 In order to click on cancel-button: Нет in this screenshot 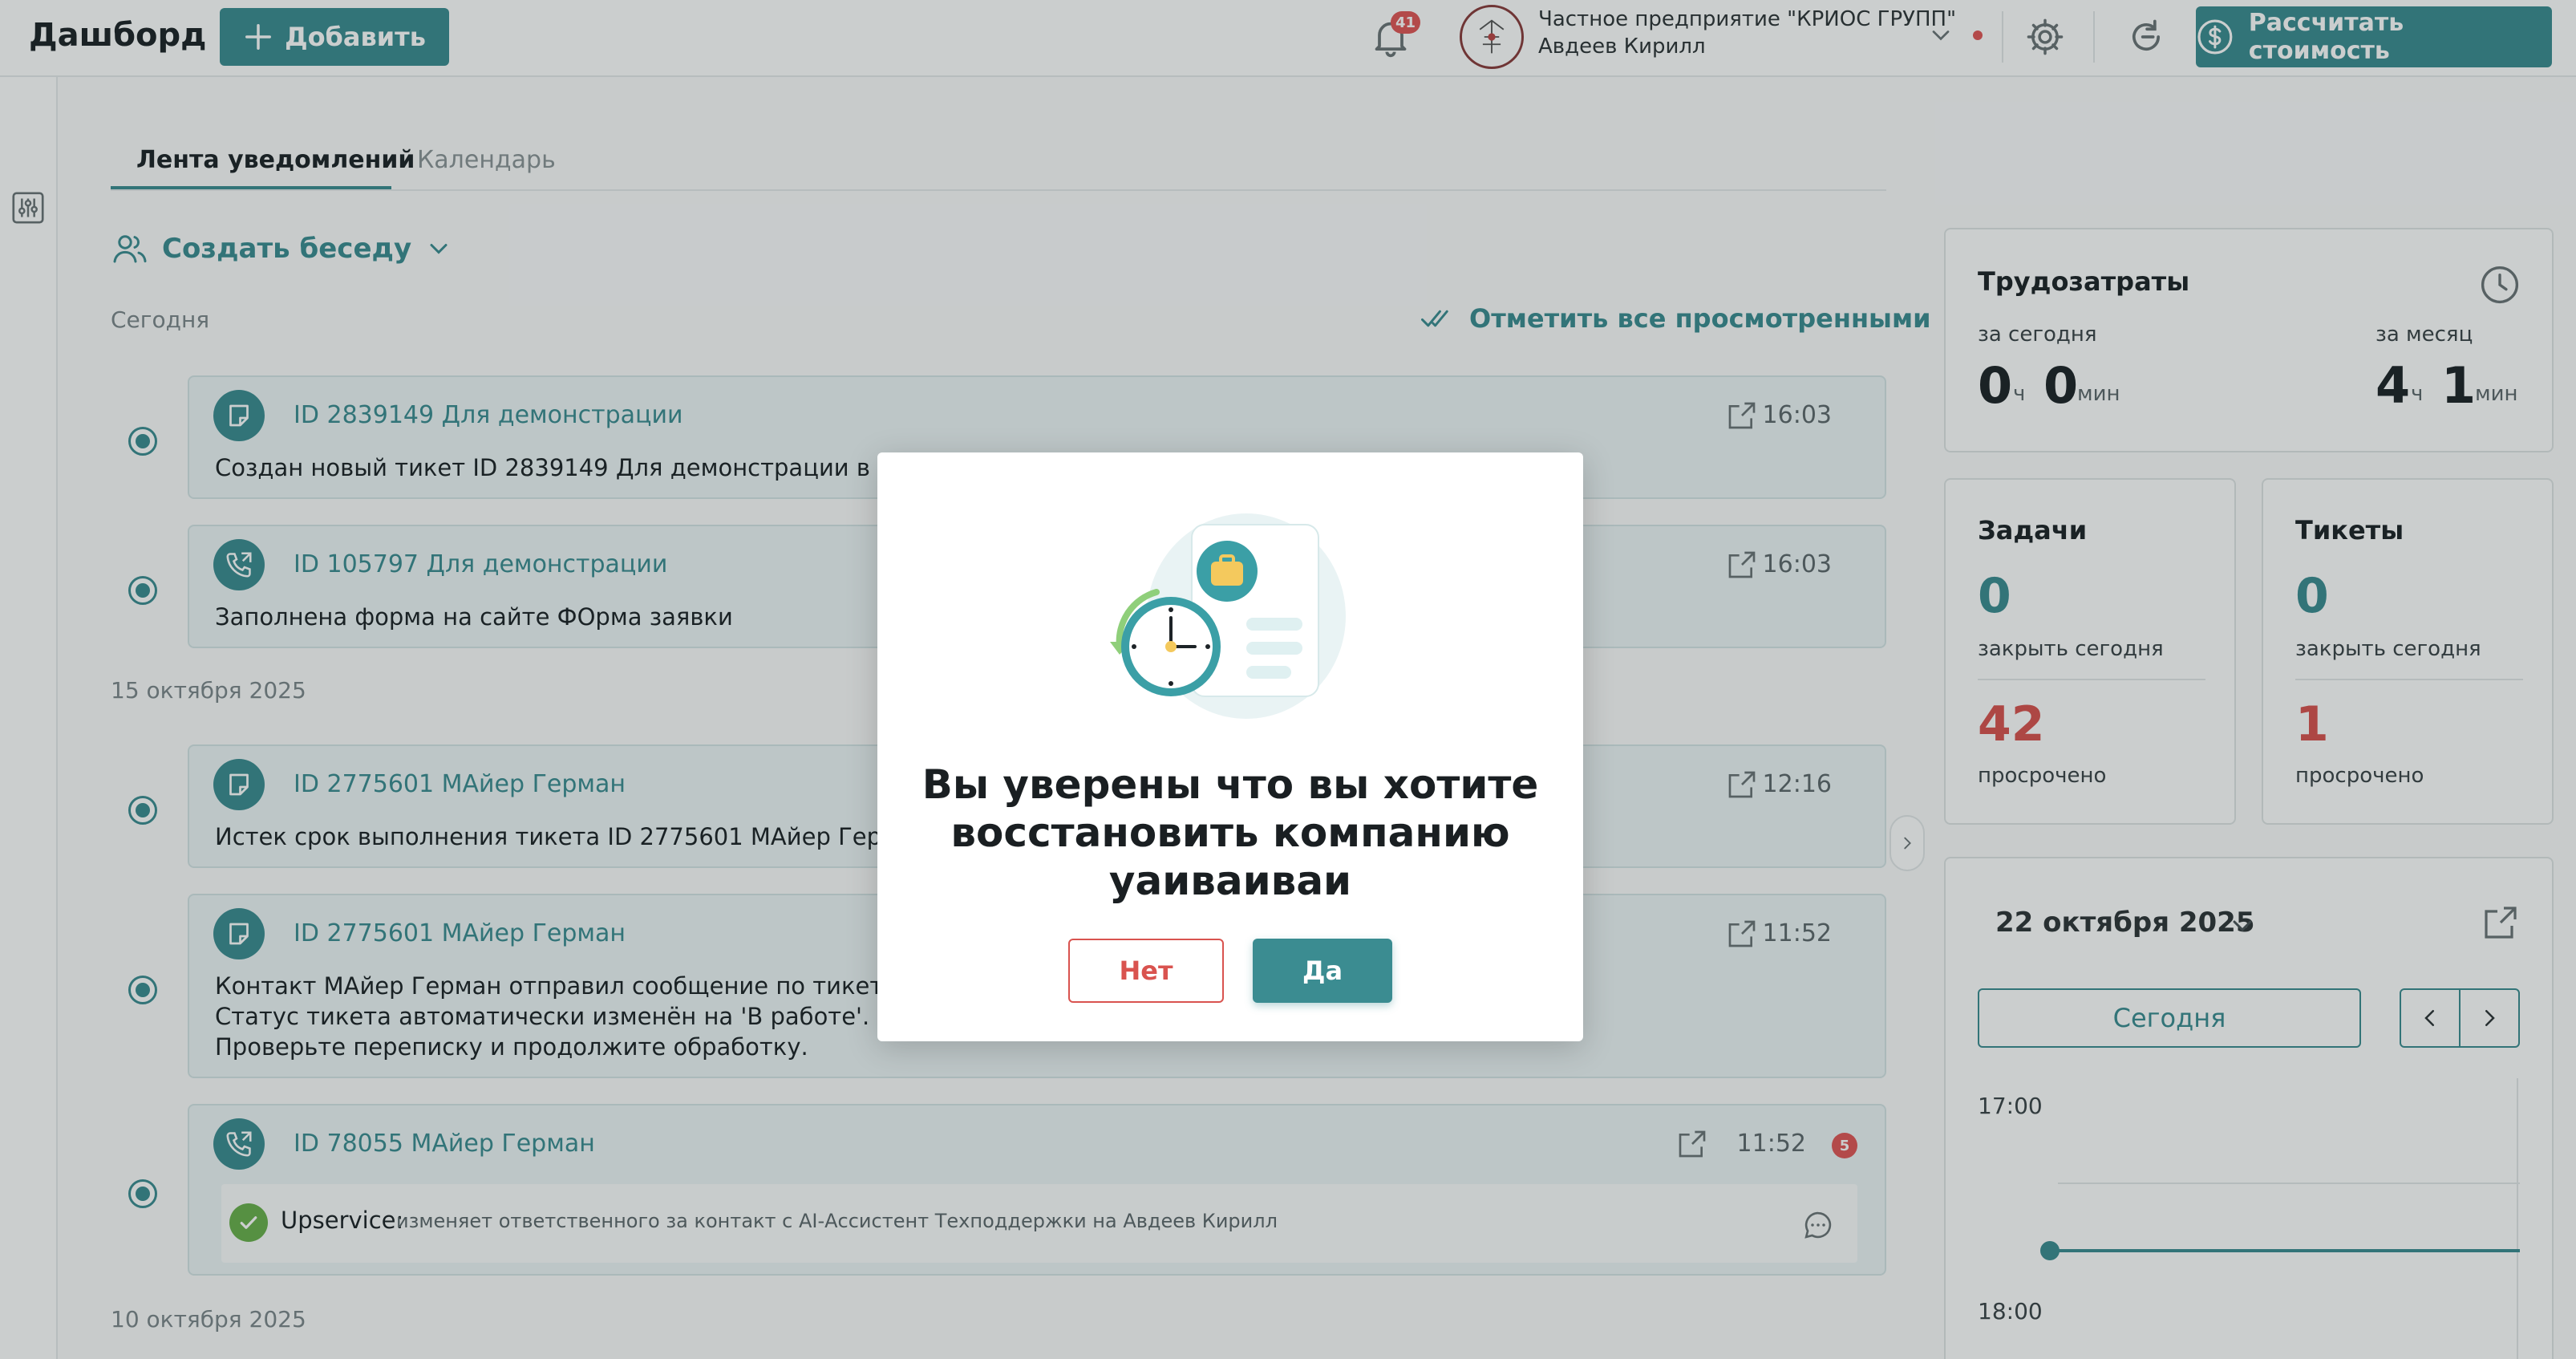, I will do `click(1146, 971)`.